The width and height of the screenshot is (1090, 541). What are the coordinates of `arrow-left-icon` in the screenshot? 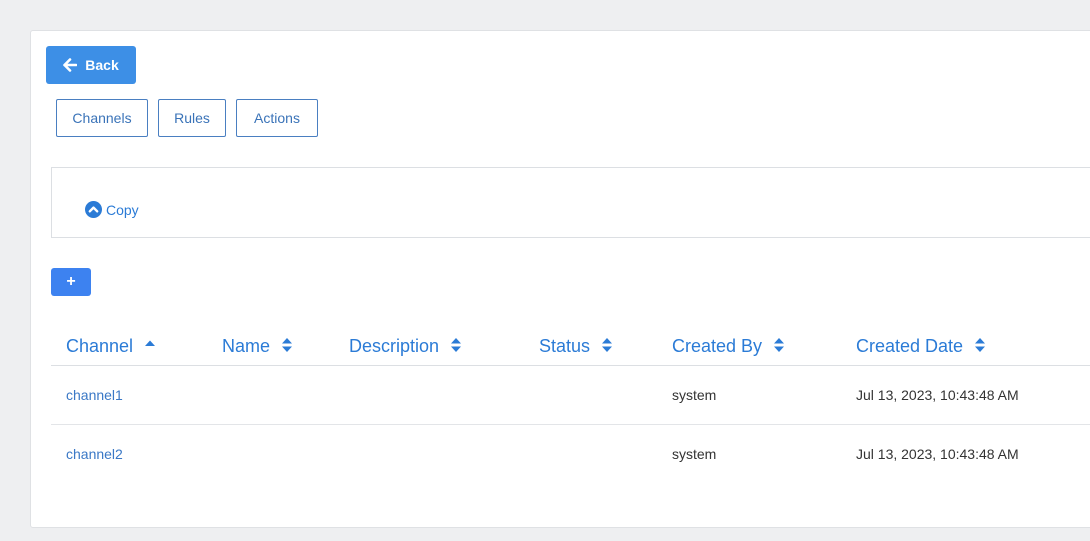 It's located at (70, 65).